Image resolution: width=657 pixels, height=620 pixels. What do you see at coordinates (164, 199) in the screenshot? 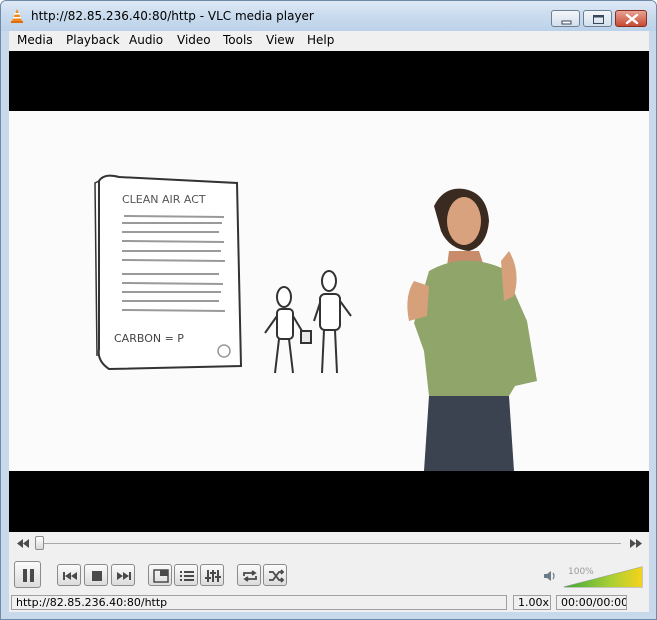
I see `document-heading: CLEAN AIR ACT` at bounding box center [164, 199].